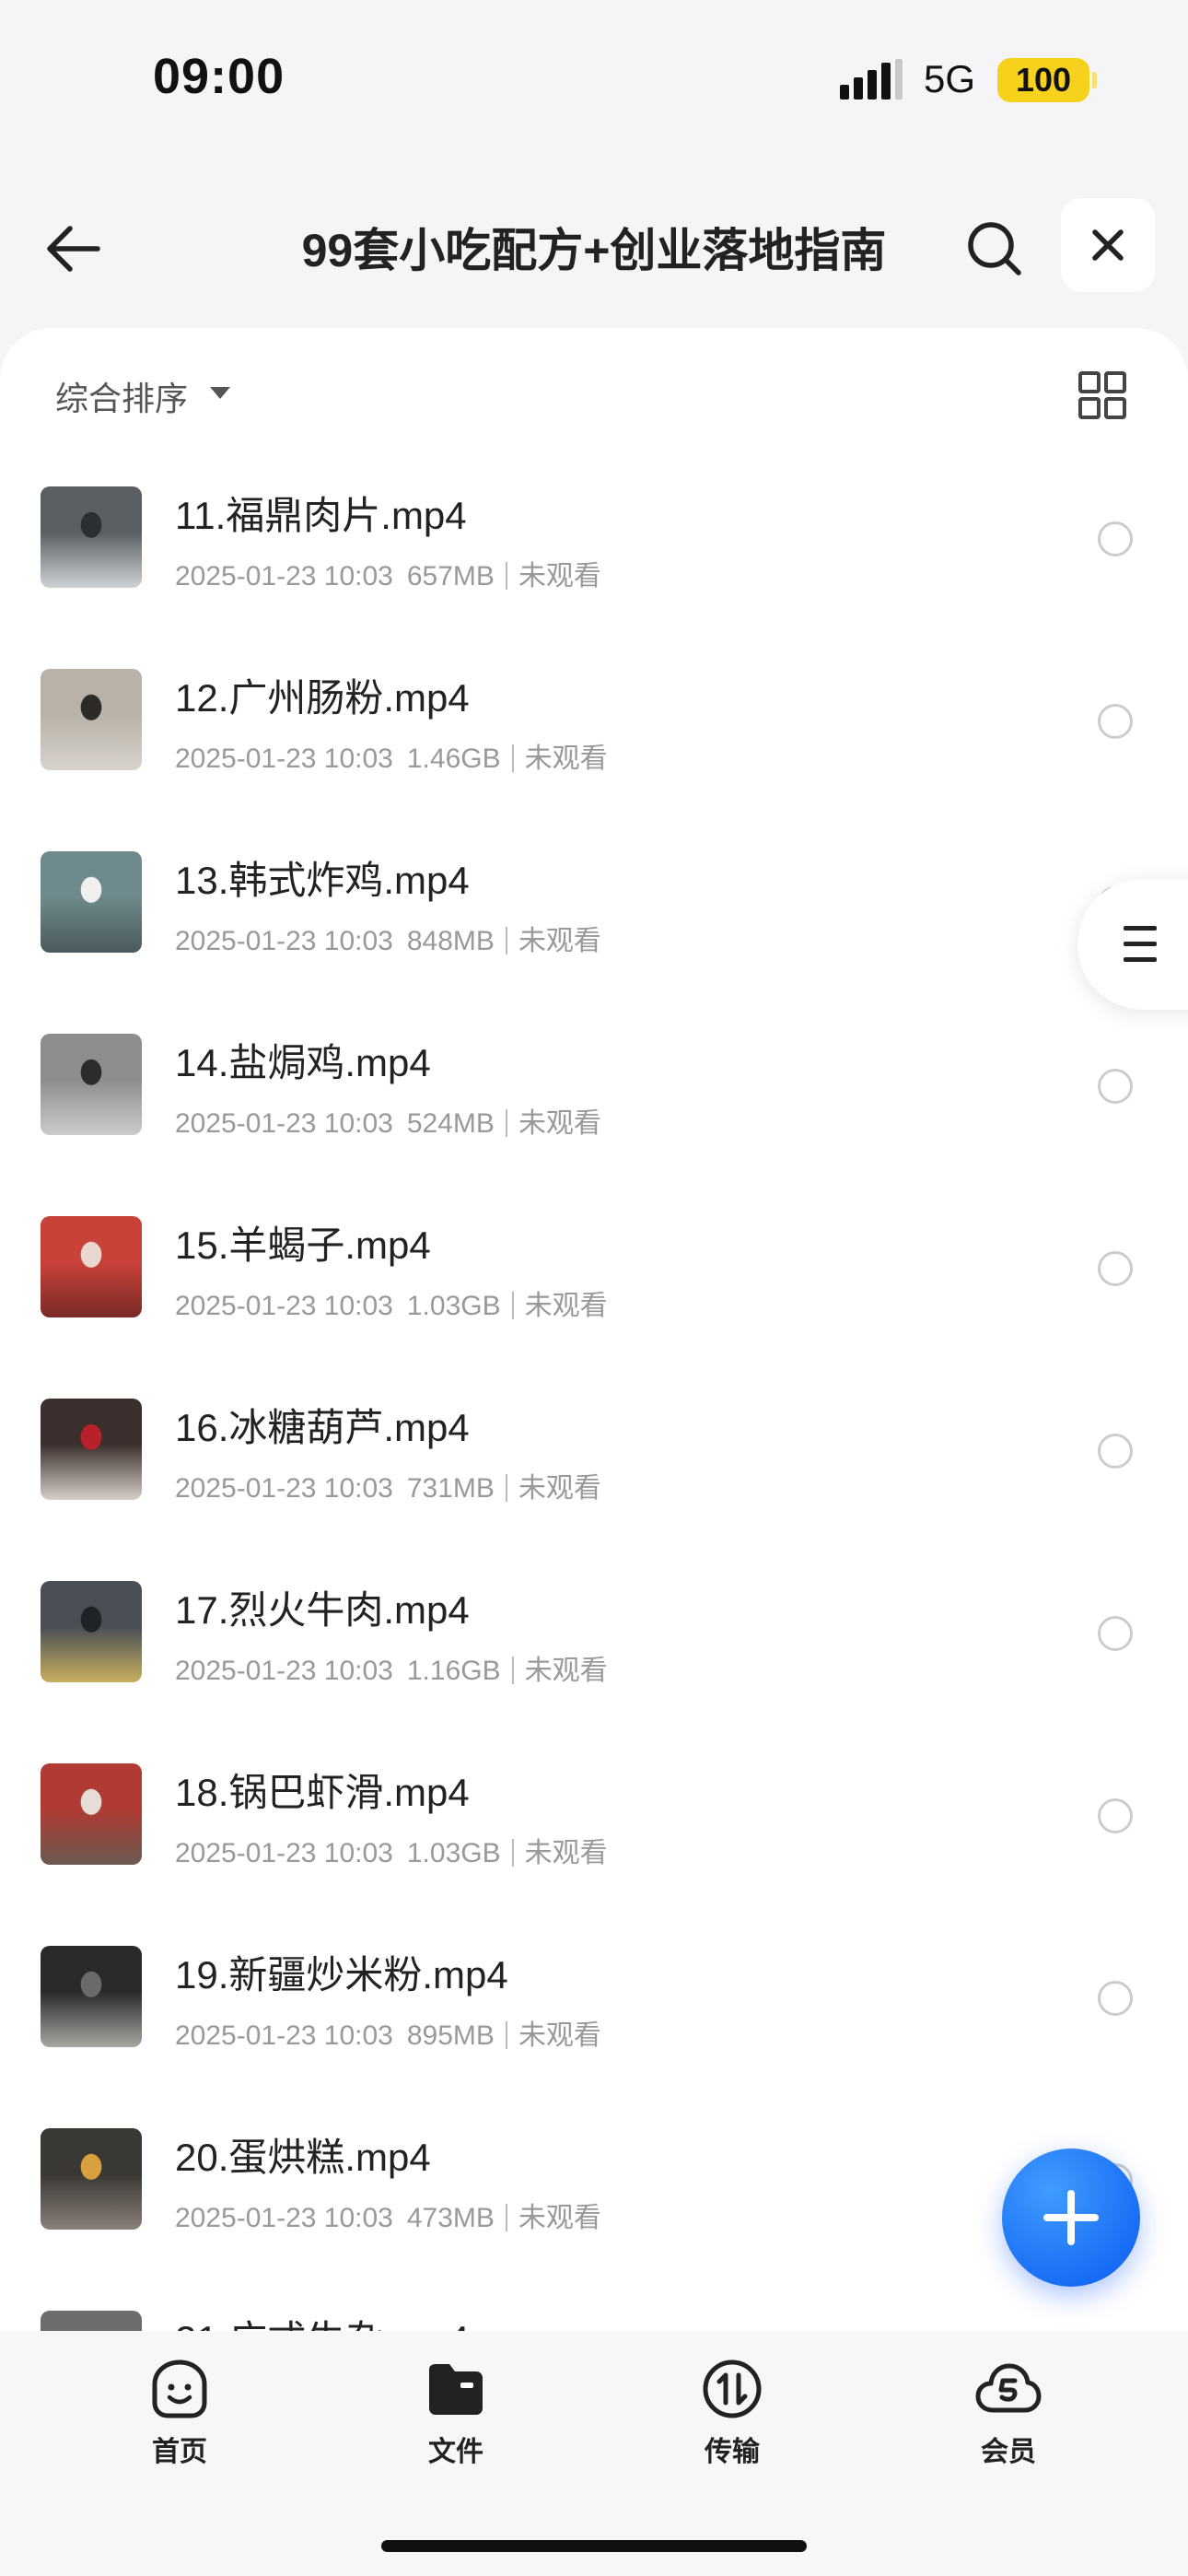  What do you see at coordinates (594, 913) in the screenshot?
I see `file-row: 13.韩式炸鸡.mp4 2025-01-23 10:03 848MB 未观看` at bounding box center [594, 913].